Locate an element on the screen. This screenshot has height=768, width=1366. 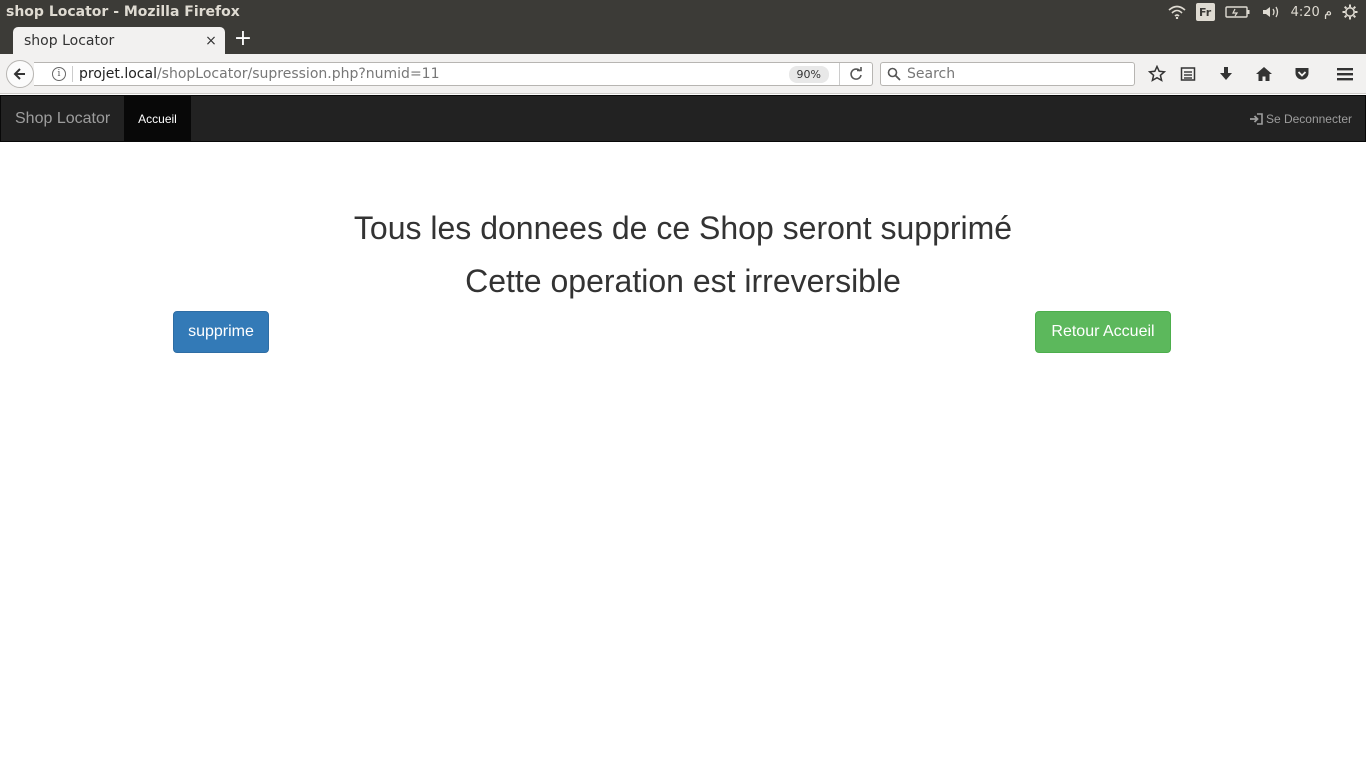
url-separator is located at coordinates (72, 74).